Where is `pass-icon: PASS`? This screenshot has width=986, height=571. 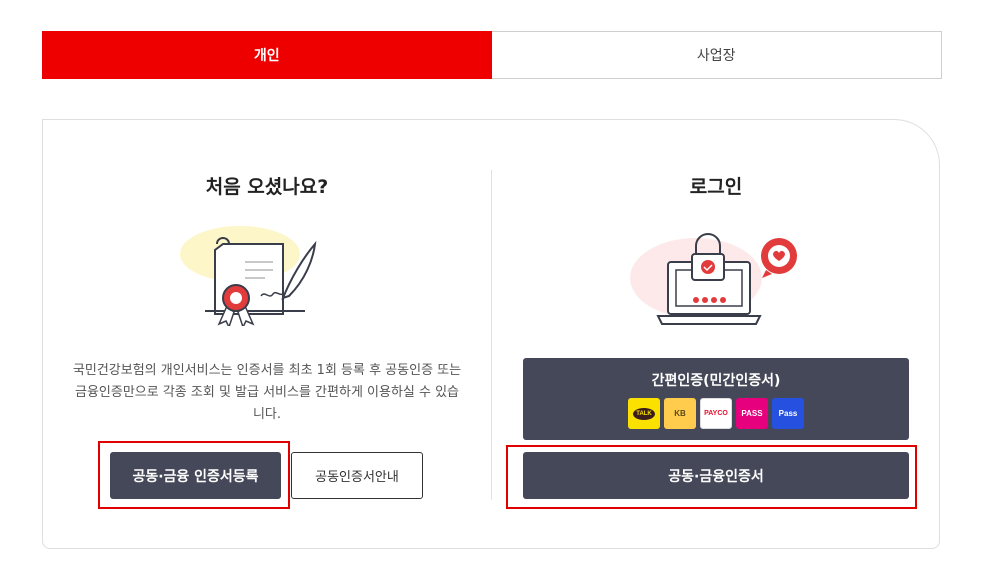
pass-icon: PASS is located at coordinates (752, 413).